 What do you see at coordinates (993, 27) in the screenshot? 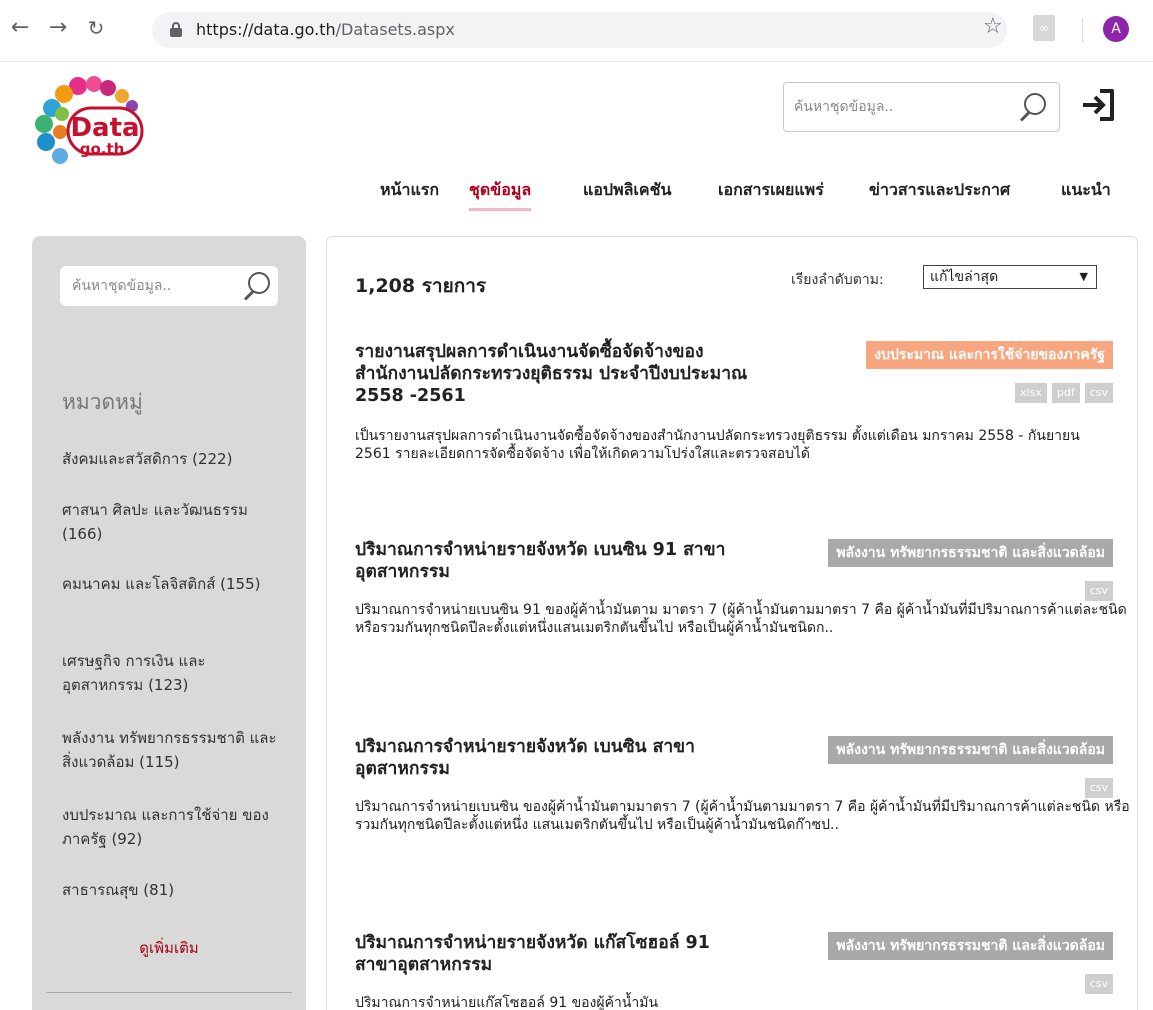
I see `star-icon: ☆` at bounding box center [993, 27].